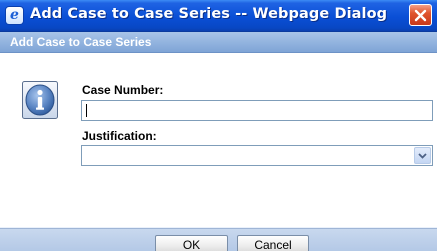 The image size is (437, 251). I want to click on cancel-button: Cancel, so click(273, 243).